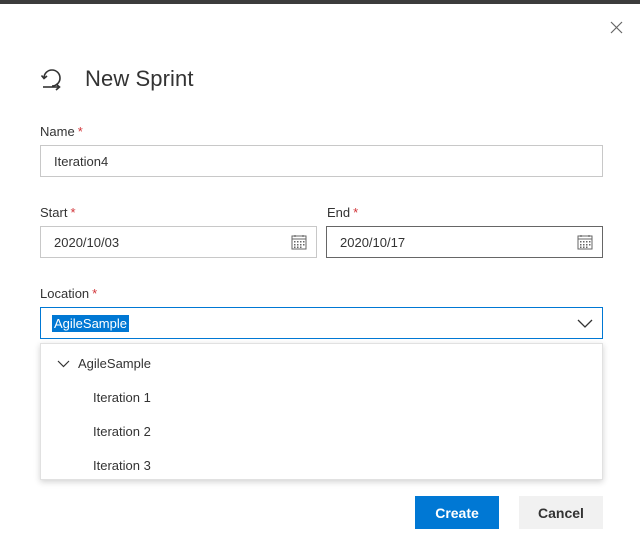  What do you see at coordinates (57, 131) in the screenshot?
I see `name-label-text: Name` at bounding box center [57, 131].